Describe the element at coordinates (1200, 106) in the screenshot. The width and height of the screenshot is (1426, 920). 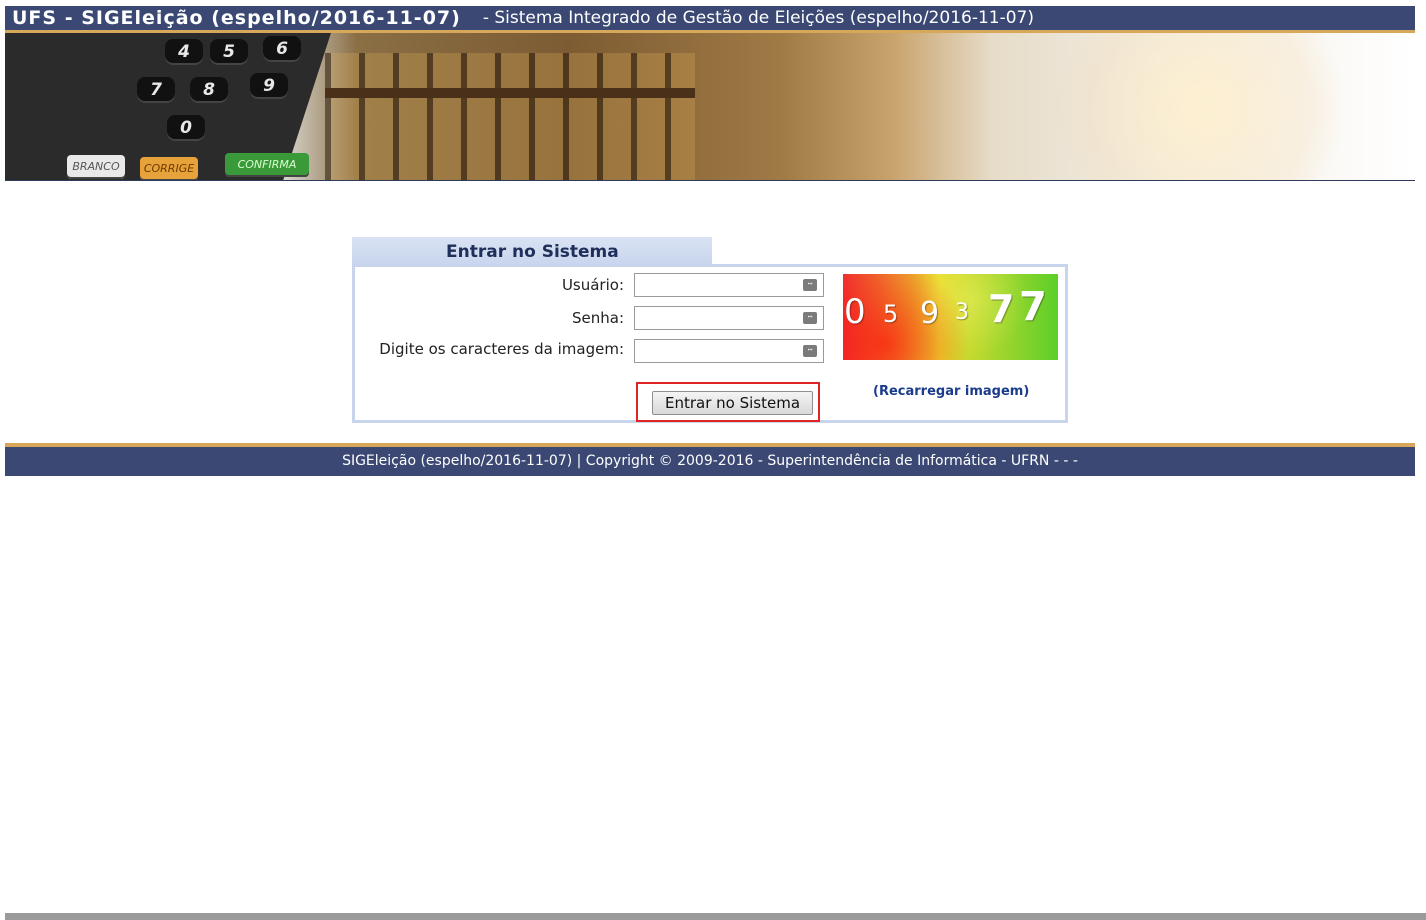
I see `banner-sun-emblem` at that location.